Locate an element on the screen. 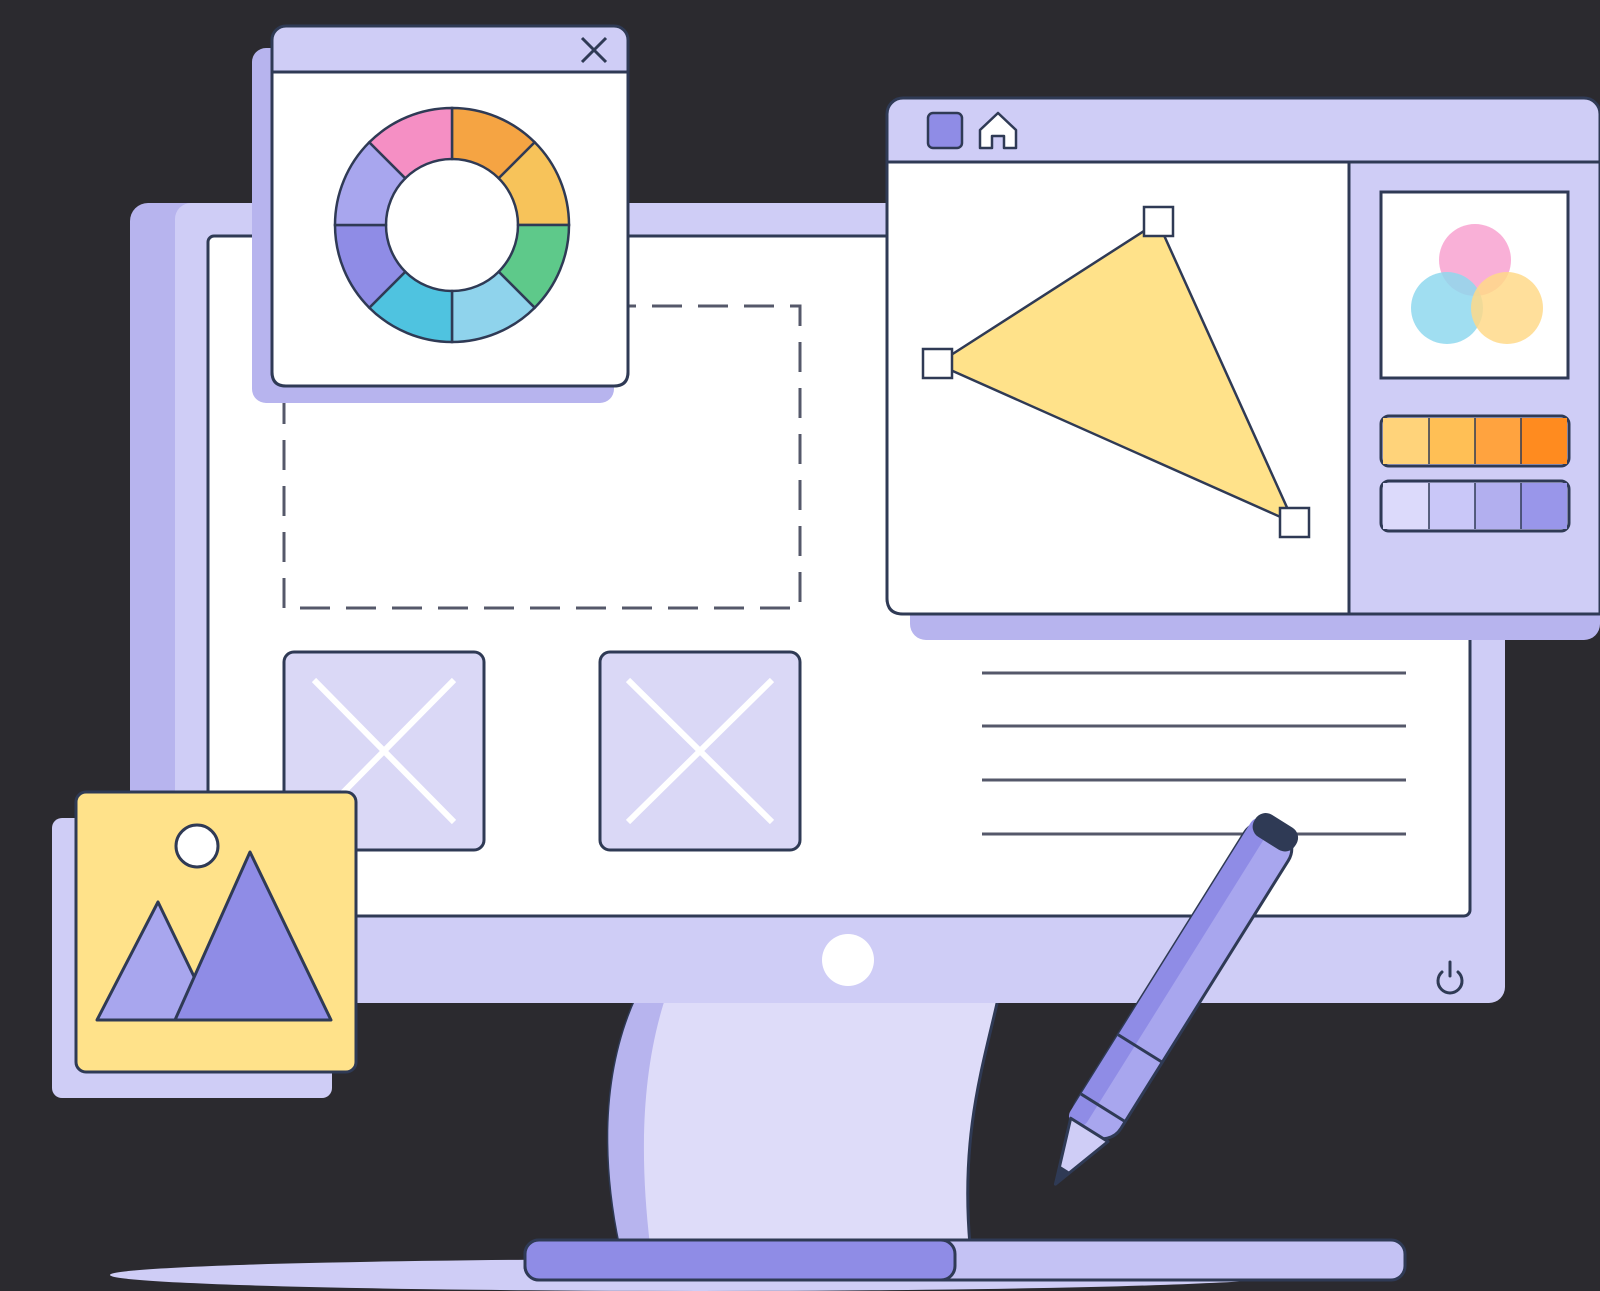 This screenshot has width=1600, height=1291. stand-base-top is located at coordinates (740, 1260).